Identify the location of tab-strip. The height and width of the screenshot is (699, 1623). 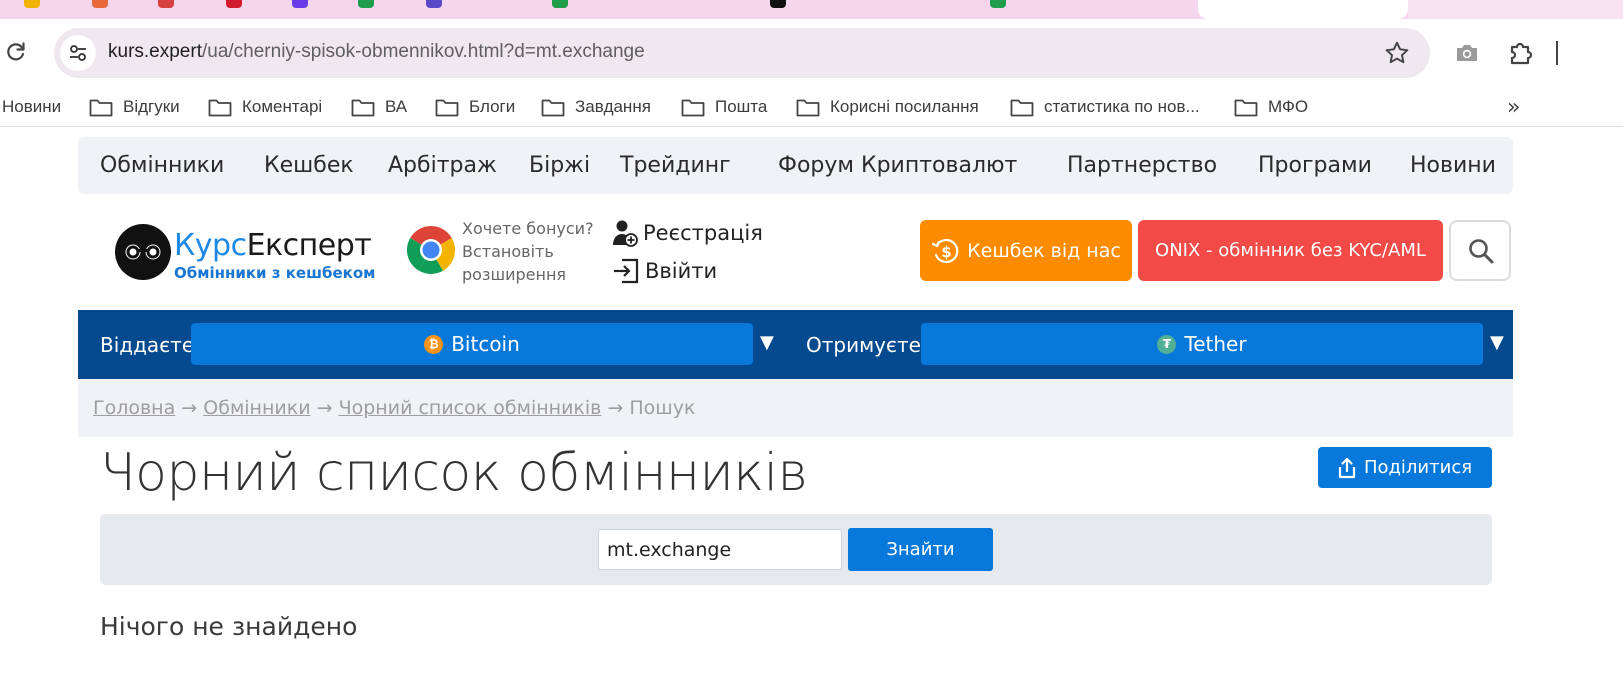
(811, 9).